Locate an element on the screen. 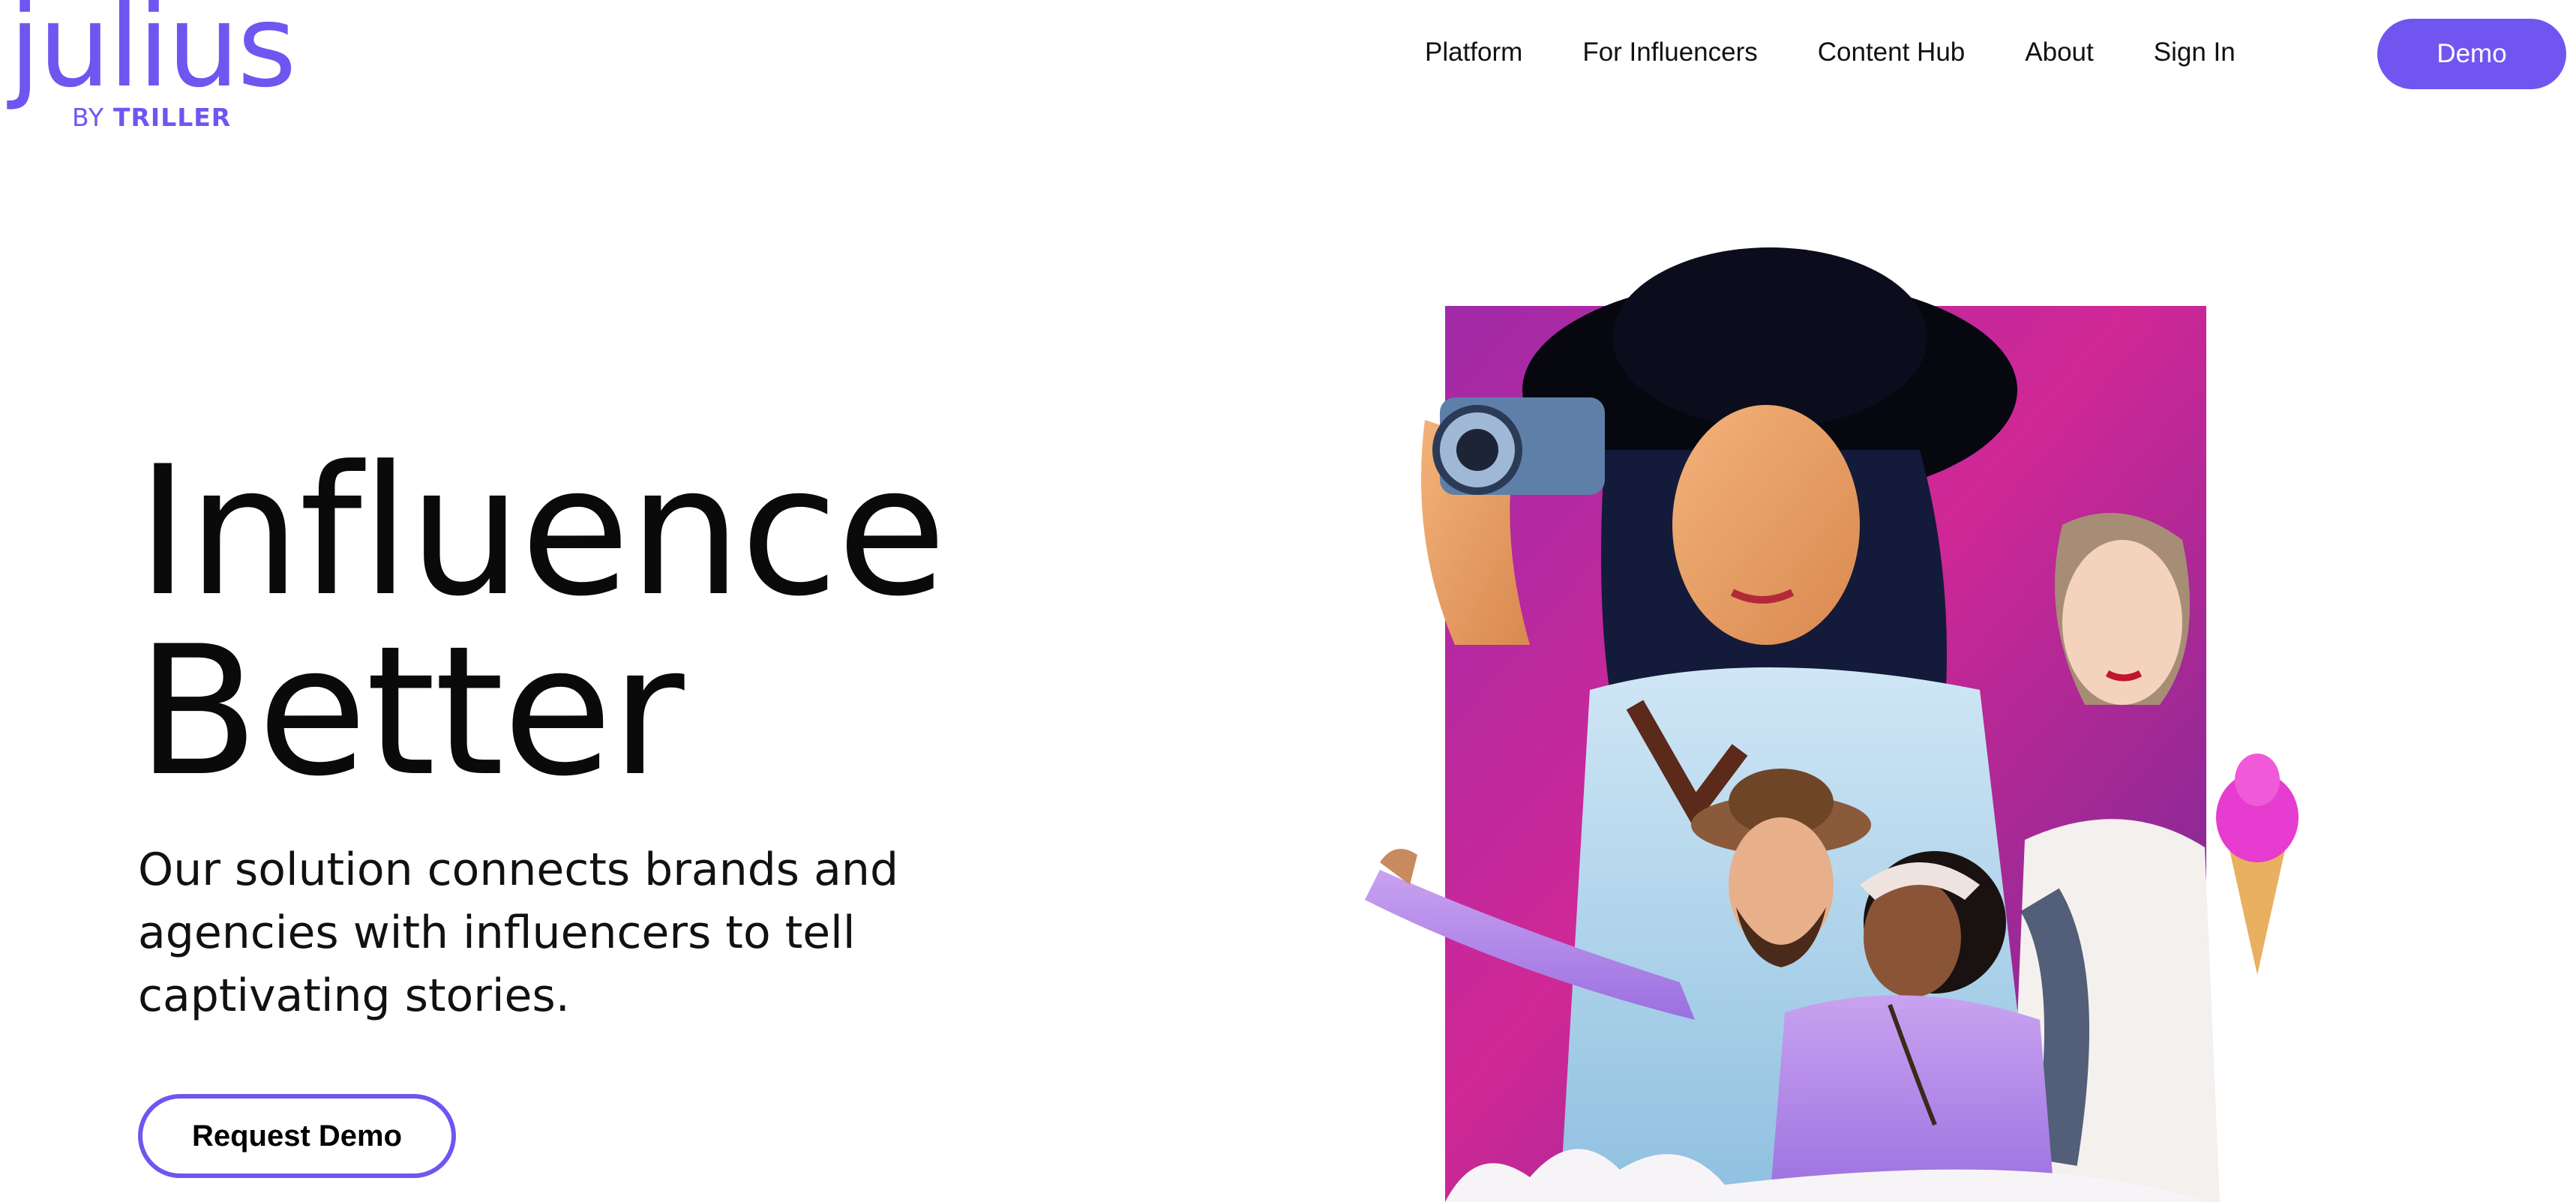 The image size is (2576, 1202). hero-title-line-2: Better is located at coordinates (411, 712).